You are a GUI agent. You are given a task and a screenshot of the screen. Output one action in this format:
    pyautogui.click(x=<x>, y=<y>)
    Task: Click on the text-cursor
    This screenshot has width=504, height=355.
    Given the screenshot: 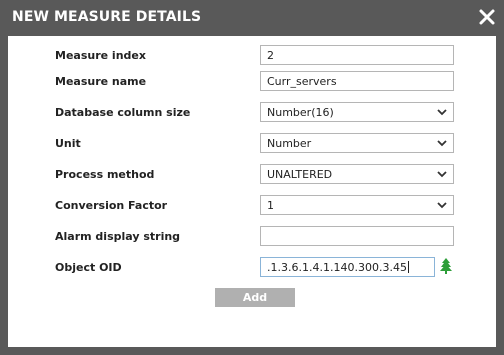 What is the action you would take?
    pyautogui.click(x=408, y=267)
    